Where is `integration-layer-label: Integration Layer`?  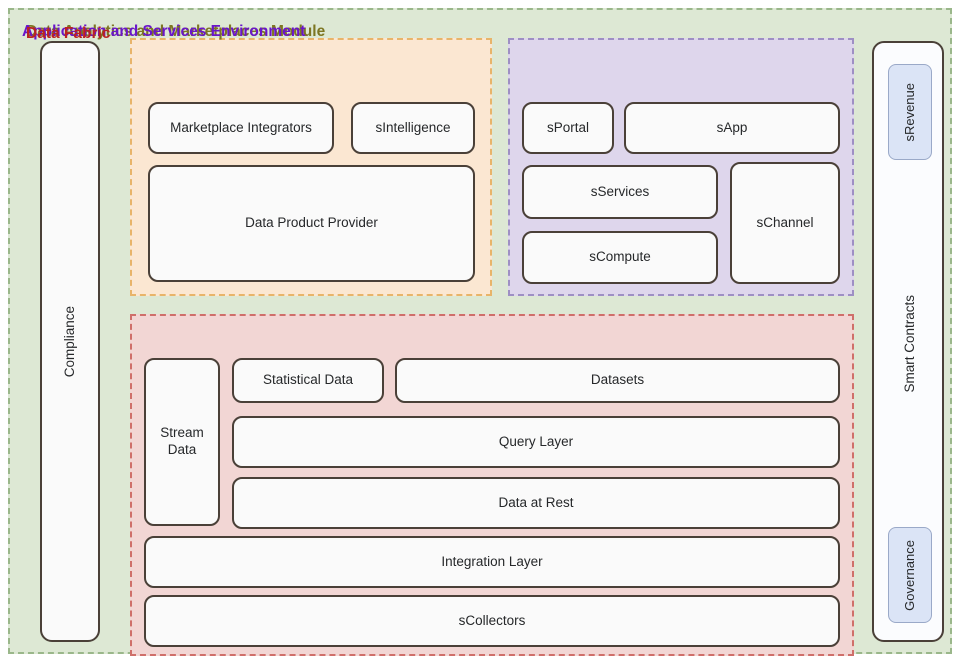 integration-layer-label: Integration Layer is located at coordinates (492, 561).